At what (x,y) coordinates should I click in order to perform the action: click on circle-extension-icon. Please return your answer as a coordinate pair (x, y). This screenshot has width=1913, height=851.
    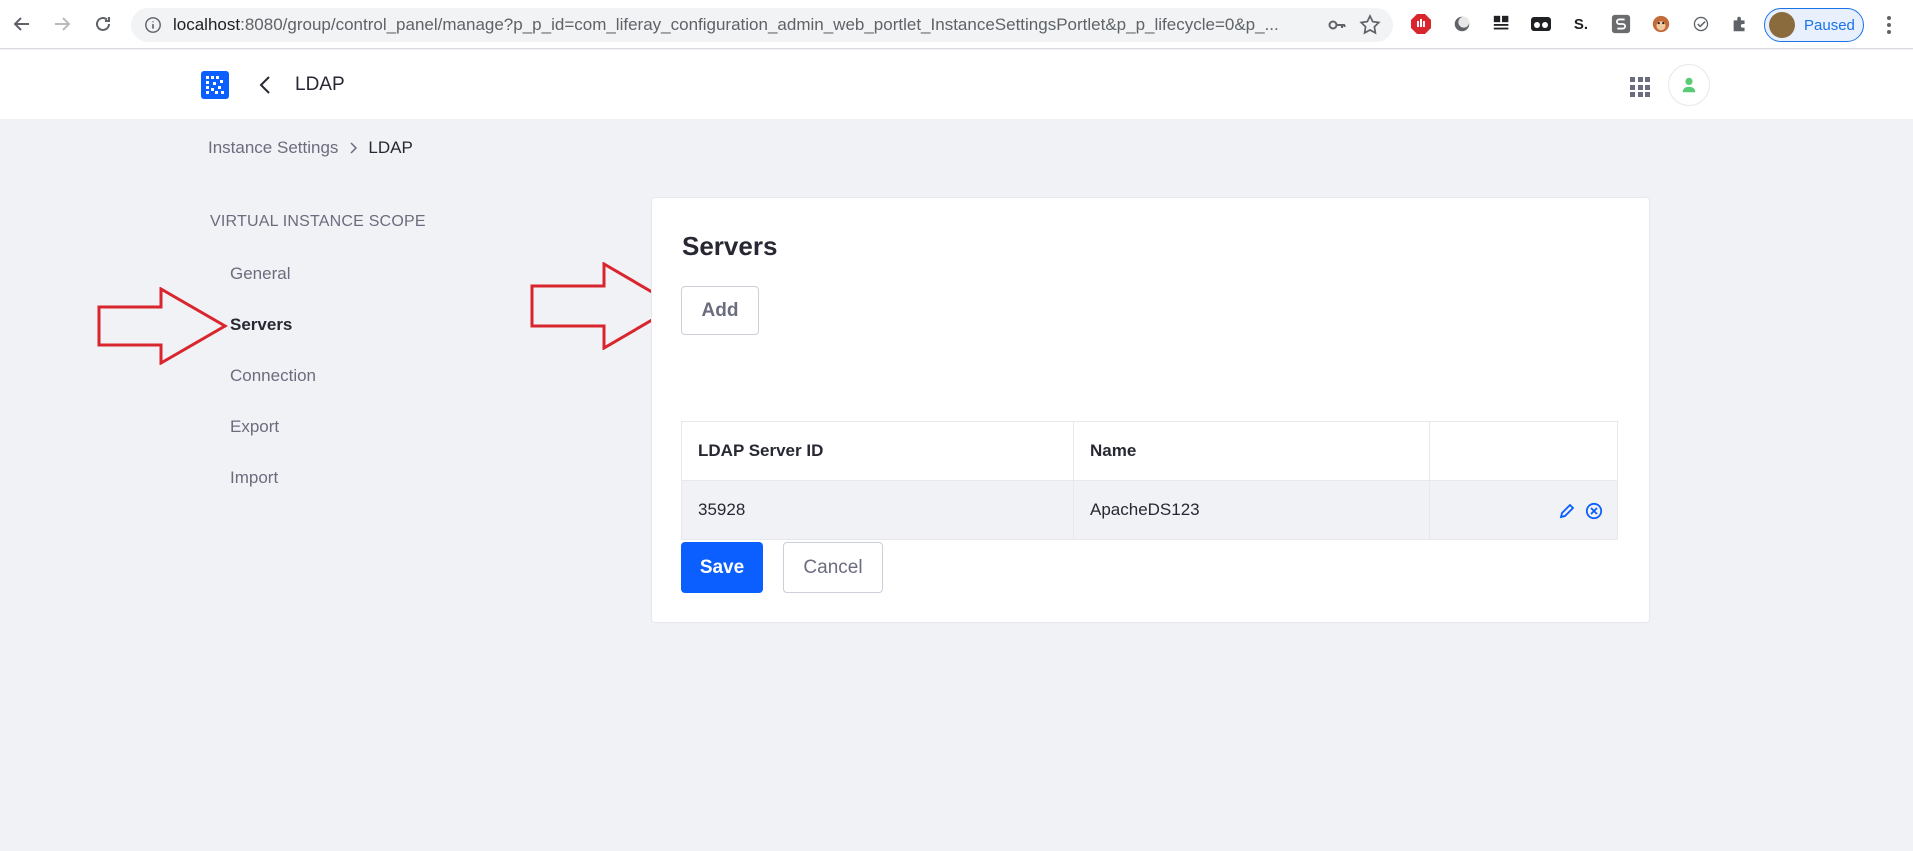
    Looking at the image, I should click on (1462, 24).